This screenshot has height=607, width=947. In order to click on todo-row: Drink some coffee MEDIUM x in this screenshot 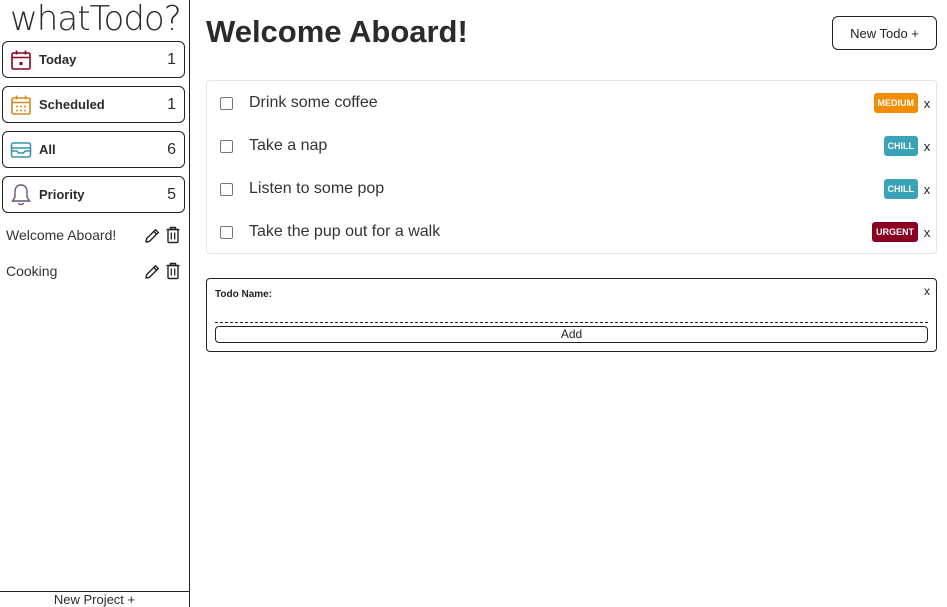, I will do `click(571, 103)`.